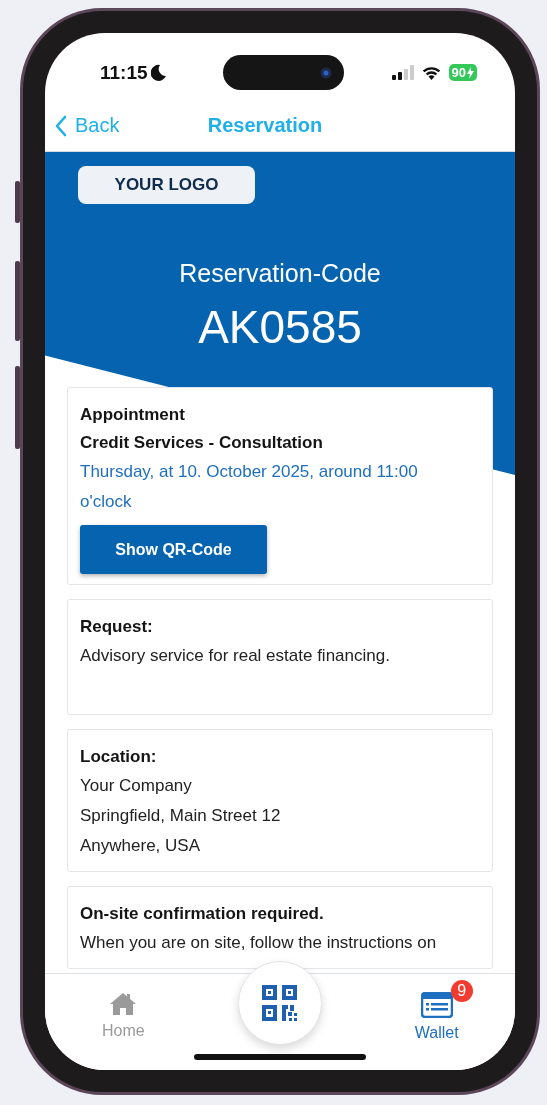 The image size is (547, 1105). Describe the element at coordinates (325, 72) in the screenshot. I see `camera-icon` at that location.